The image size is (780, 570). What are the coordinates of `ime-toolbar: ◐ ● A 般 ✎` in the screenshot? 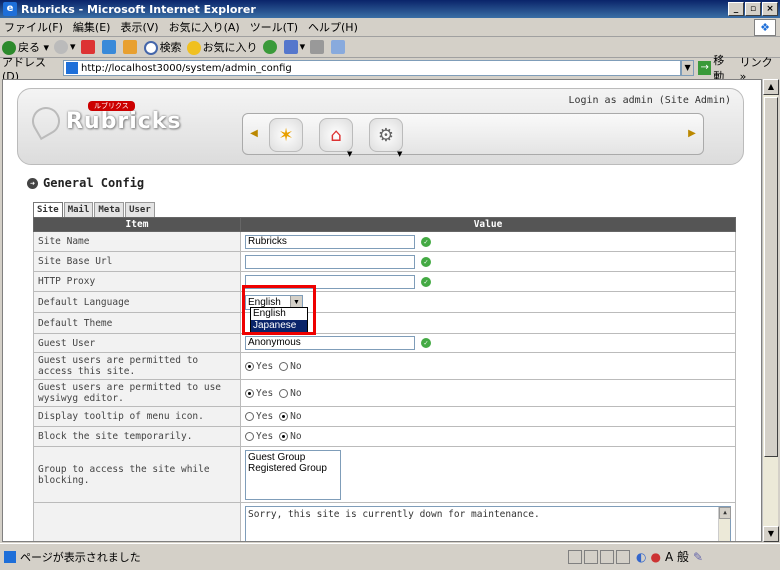 It's located at (669, 556).